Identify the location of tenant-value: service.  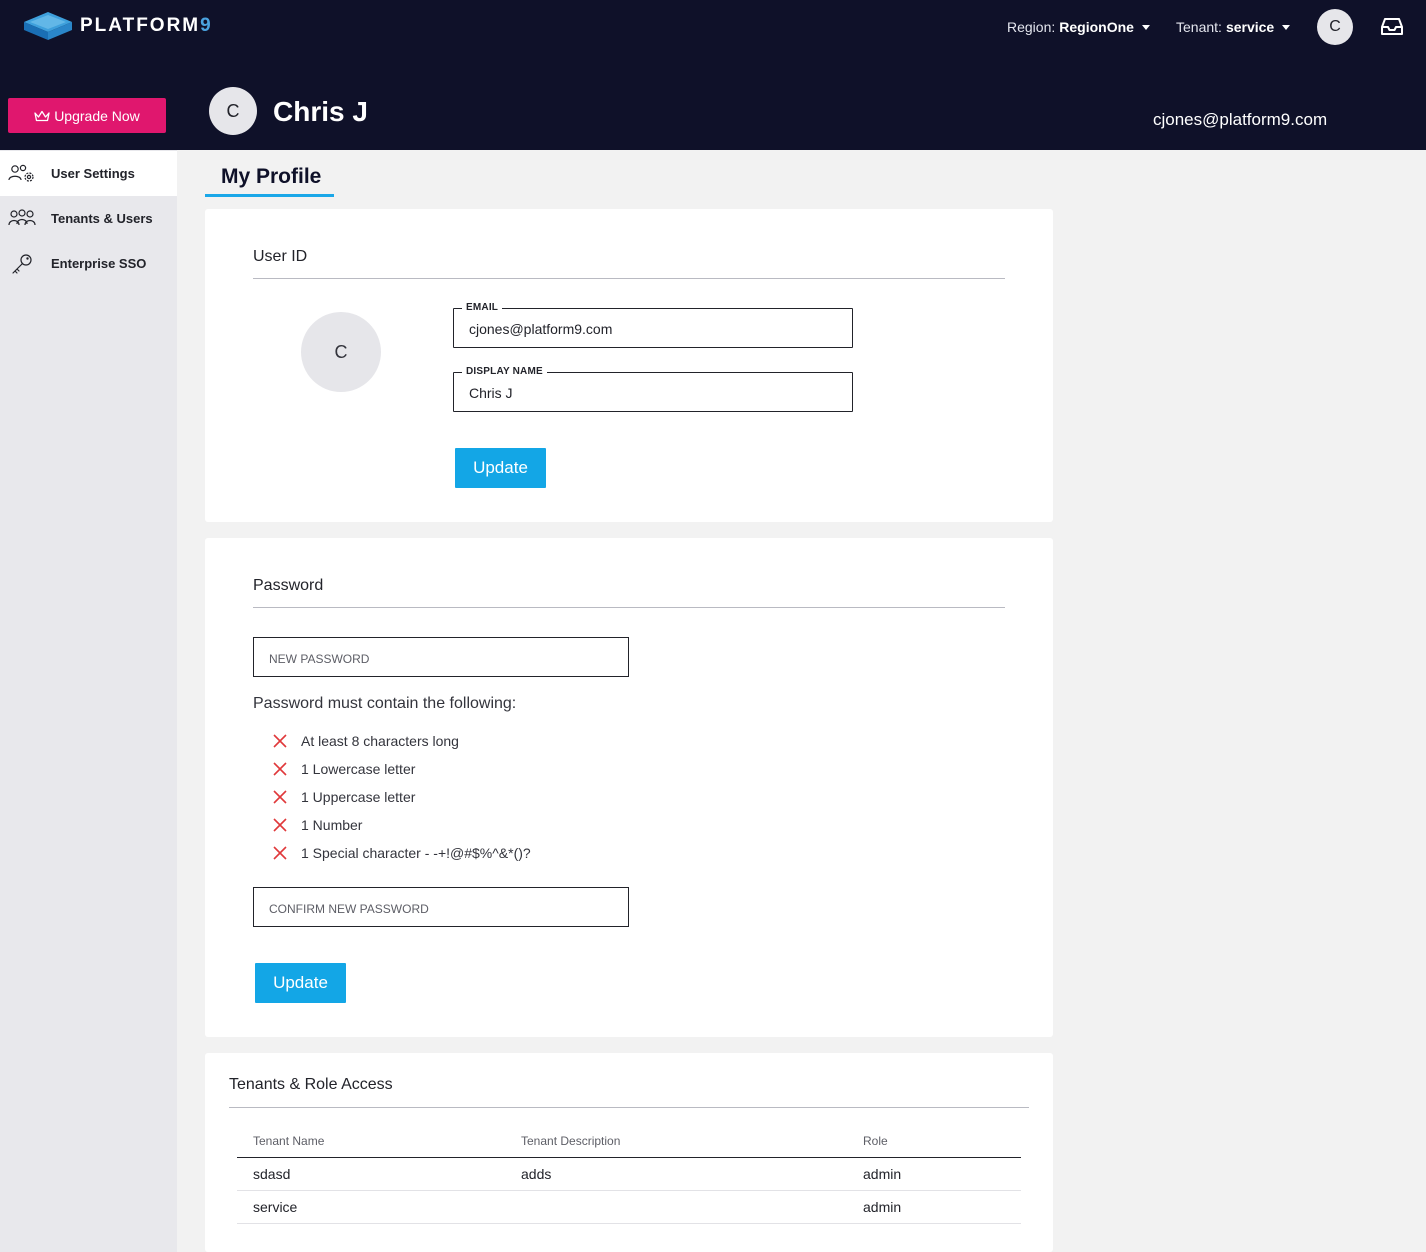
(1250, 27).